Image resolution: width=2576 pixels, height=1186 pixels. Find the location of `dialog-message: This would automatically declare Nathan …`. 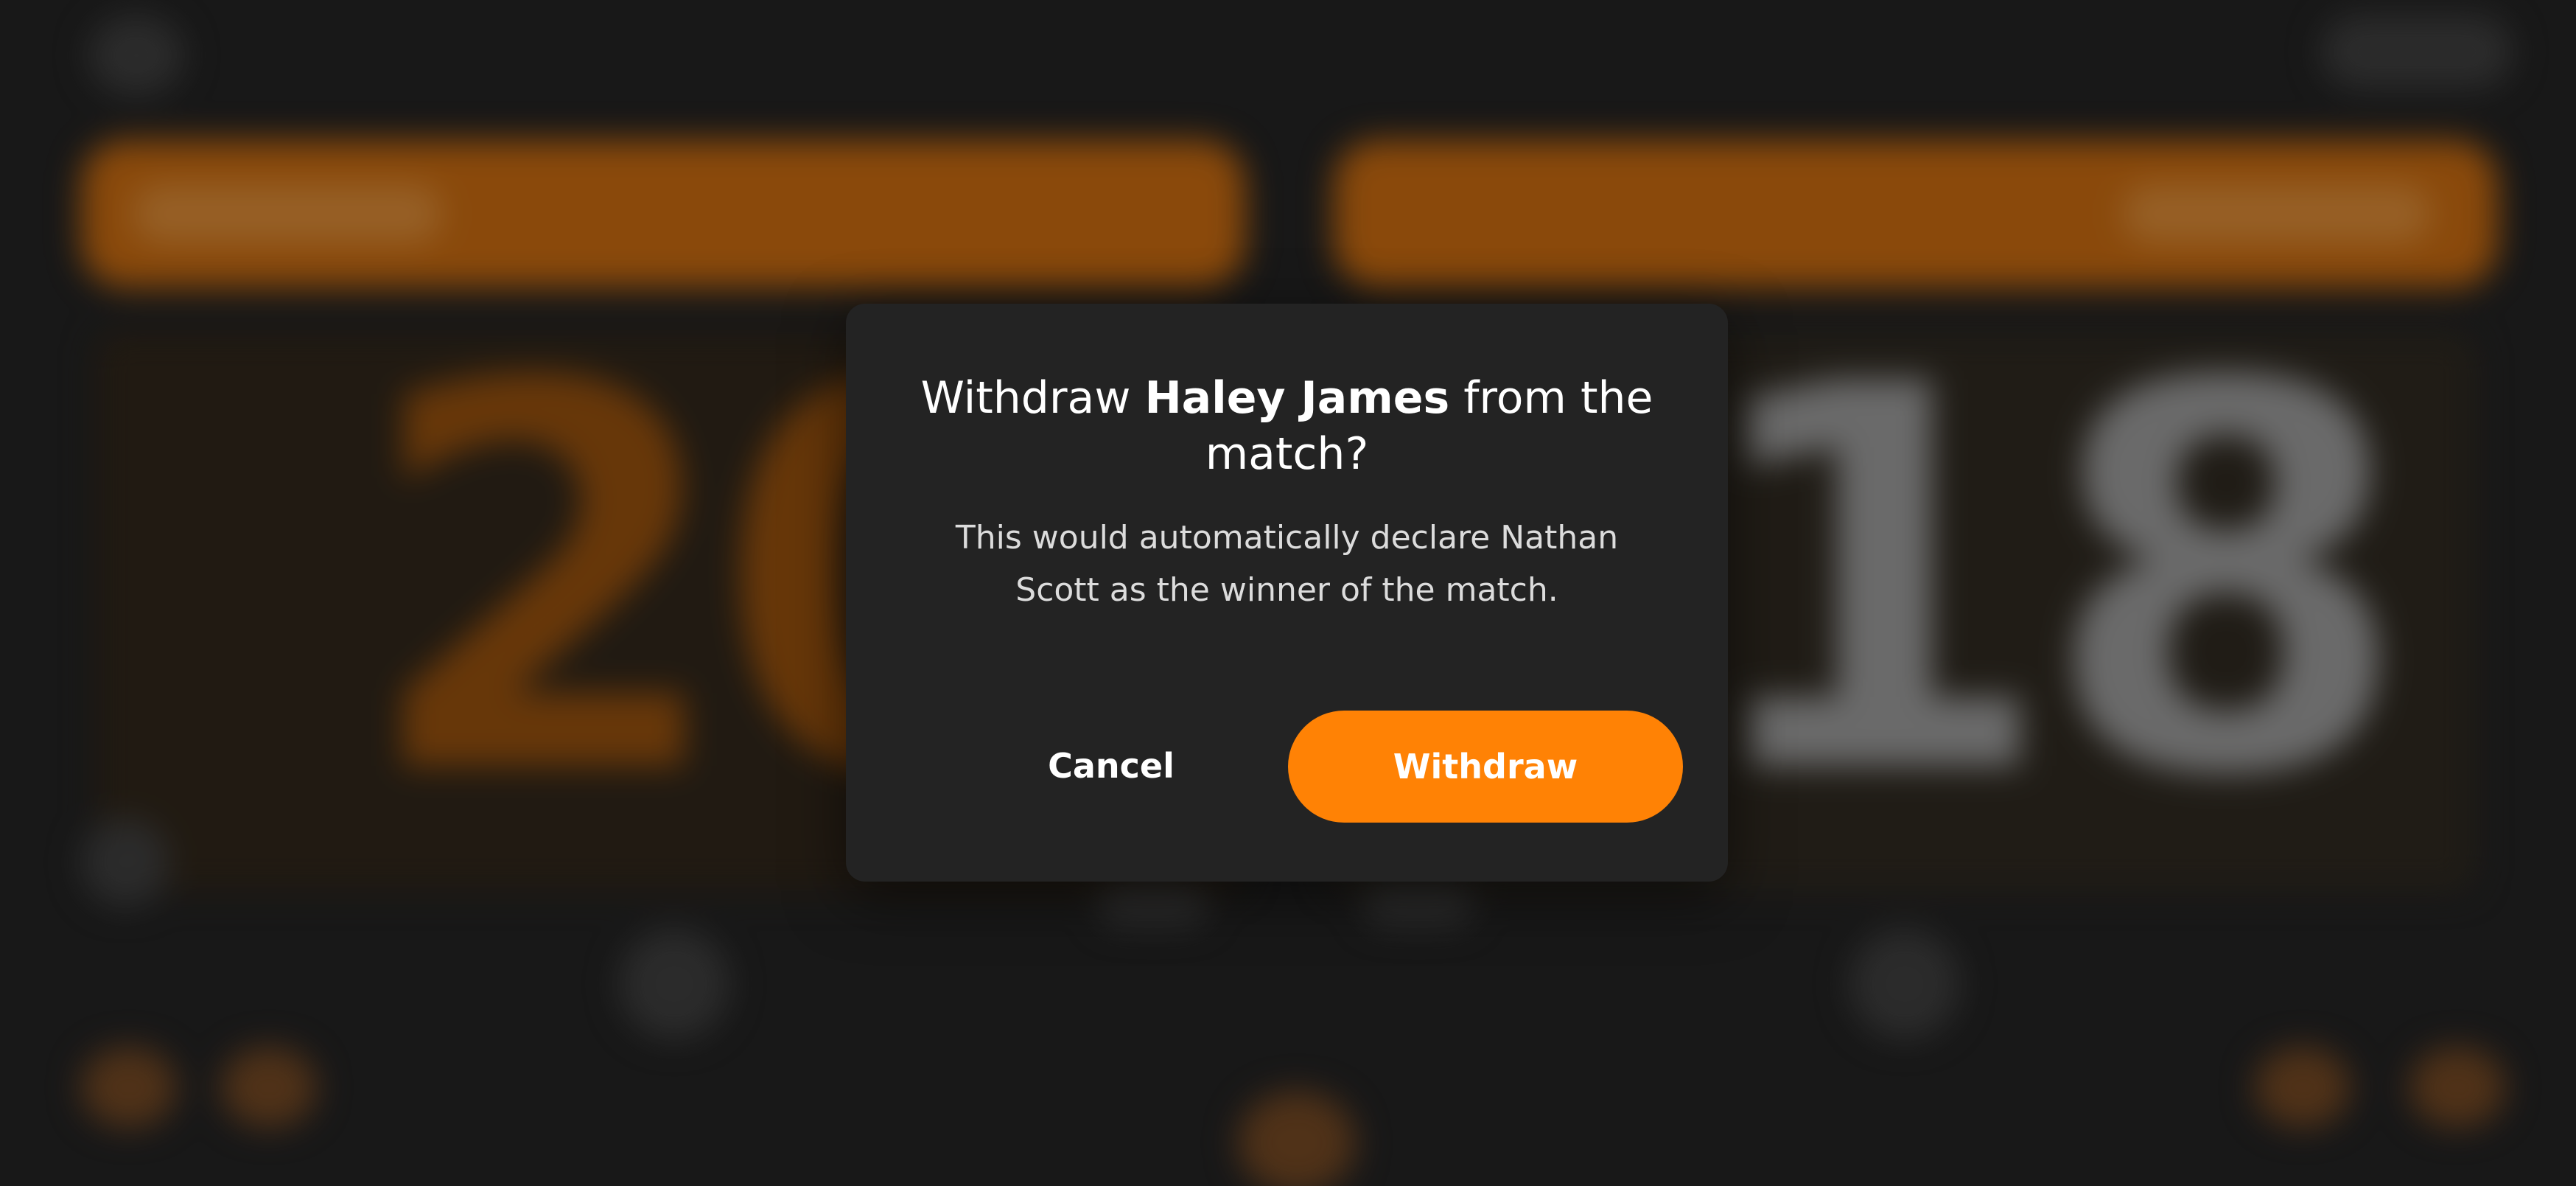

dialog-message: This would automatically declare Nathan … is located at coordinates (1287, 564).